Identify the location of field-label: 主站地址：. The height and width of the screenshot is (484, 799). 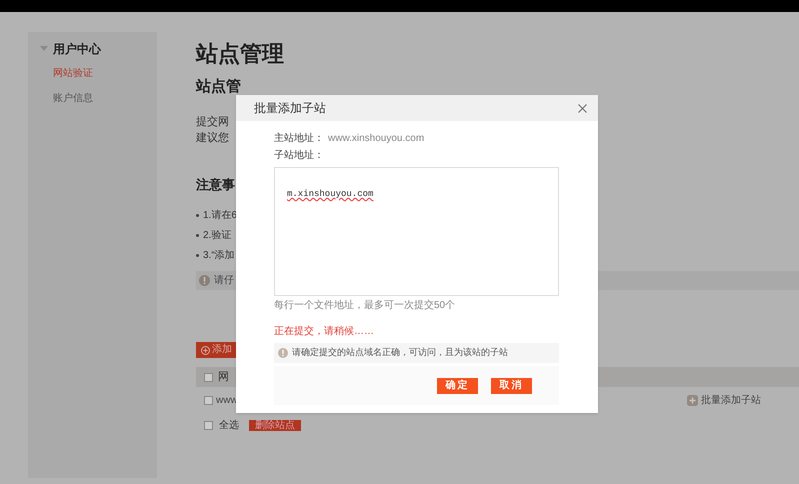
(299, 139).